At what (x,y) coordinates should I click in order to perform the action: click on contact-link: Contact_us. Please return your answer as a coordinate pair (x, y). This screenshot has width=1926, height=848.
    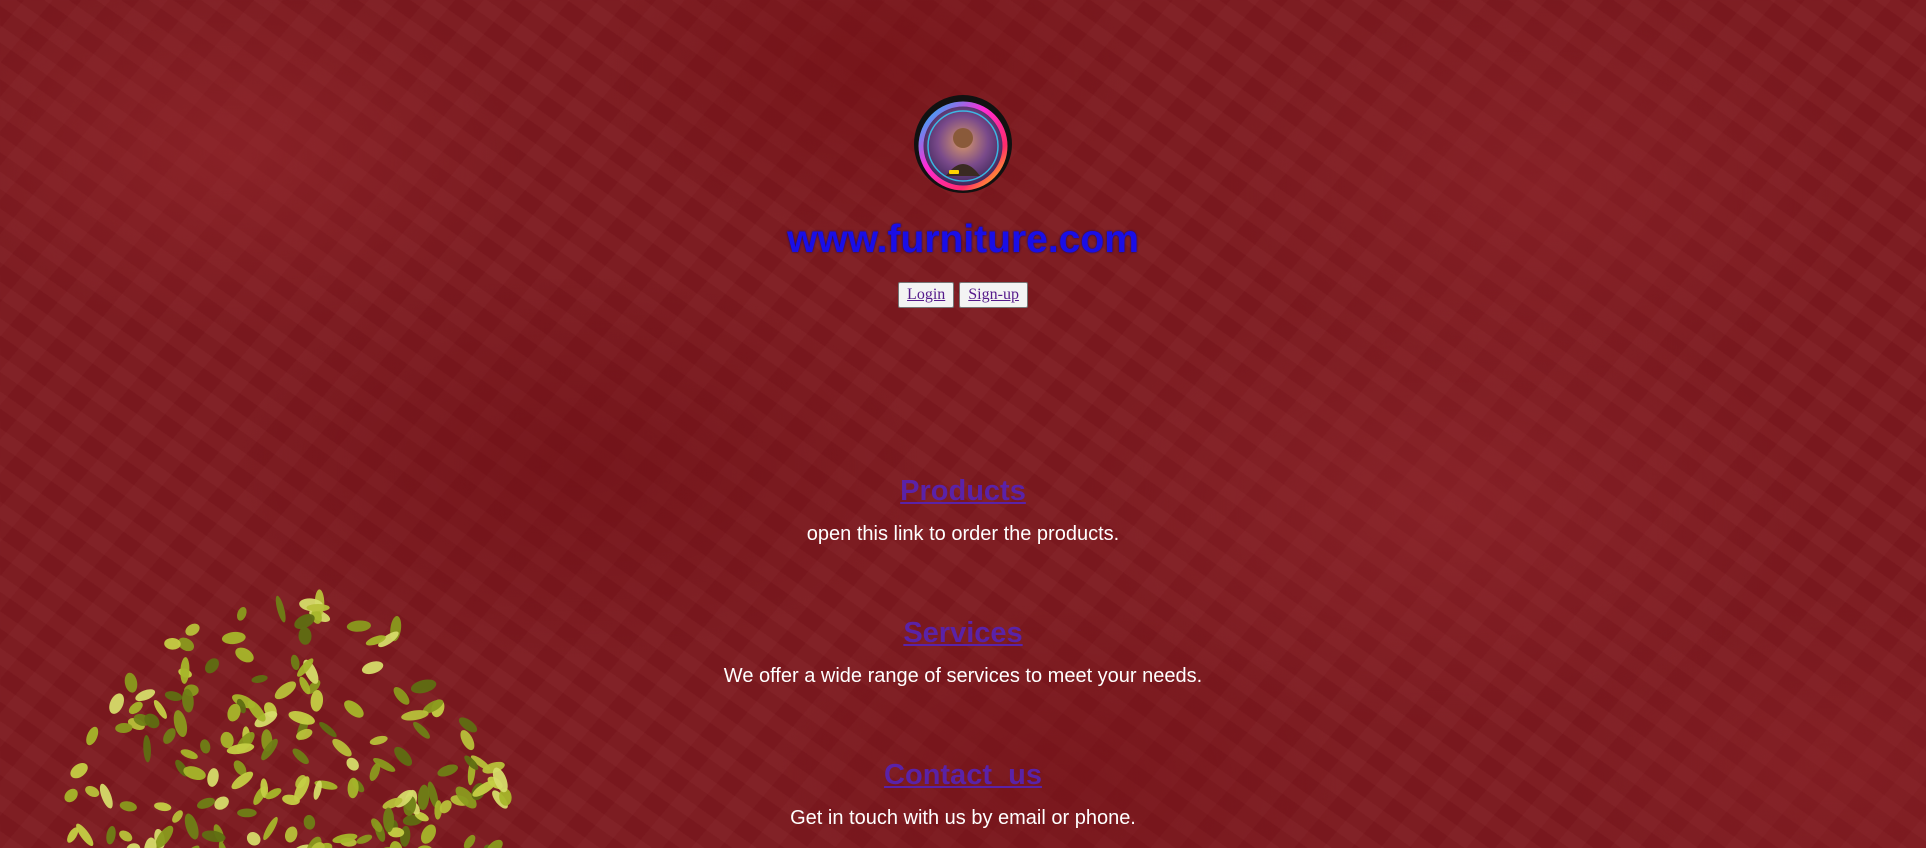
    Looking at the image, I should click on (963, 775).